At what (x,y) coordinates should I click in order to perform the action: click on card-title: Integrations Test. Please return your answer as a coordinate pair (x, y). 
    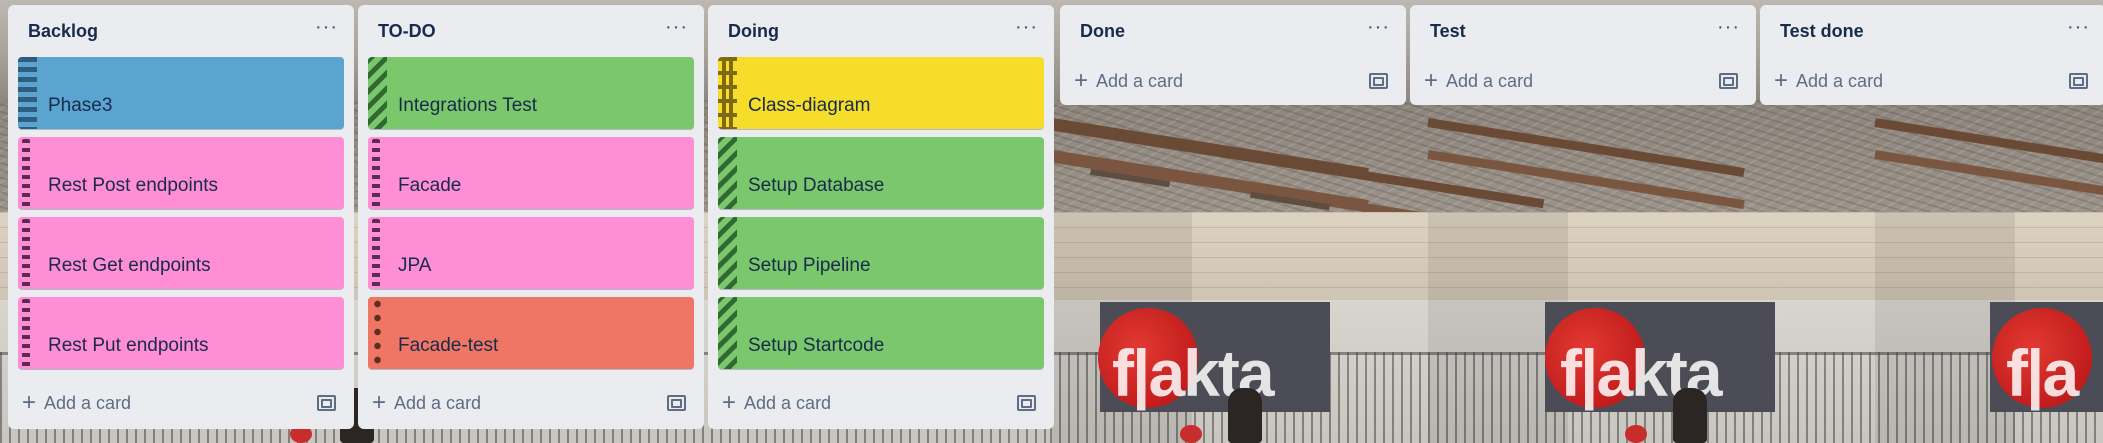
    Looking at the image, I should click on (468, 106).